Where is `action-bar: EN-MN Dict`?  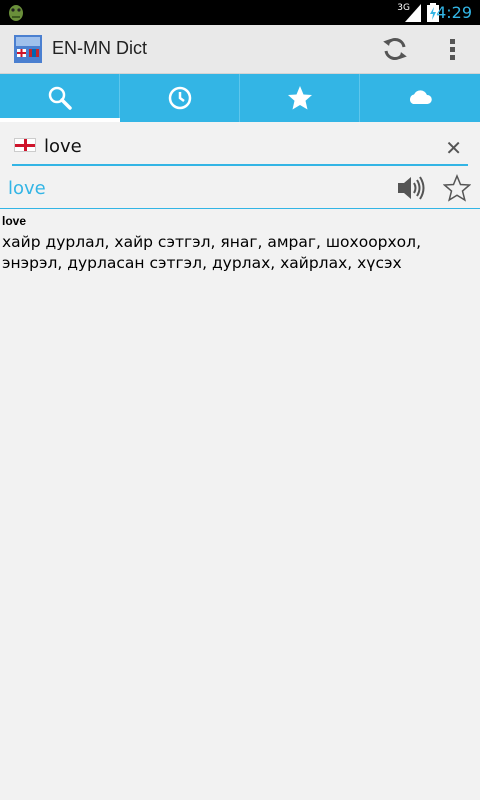 action-bar: EN-MN Dict is located at coordinates (240, 49).